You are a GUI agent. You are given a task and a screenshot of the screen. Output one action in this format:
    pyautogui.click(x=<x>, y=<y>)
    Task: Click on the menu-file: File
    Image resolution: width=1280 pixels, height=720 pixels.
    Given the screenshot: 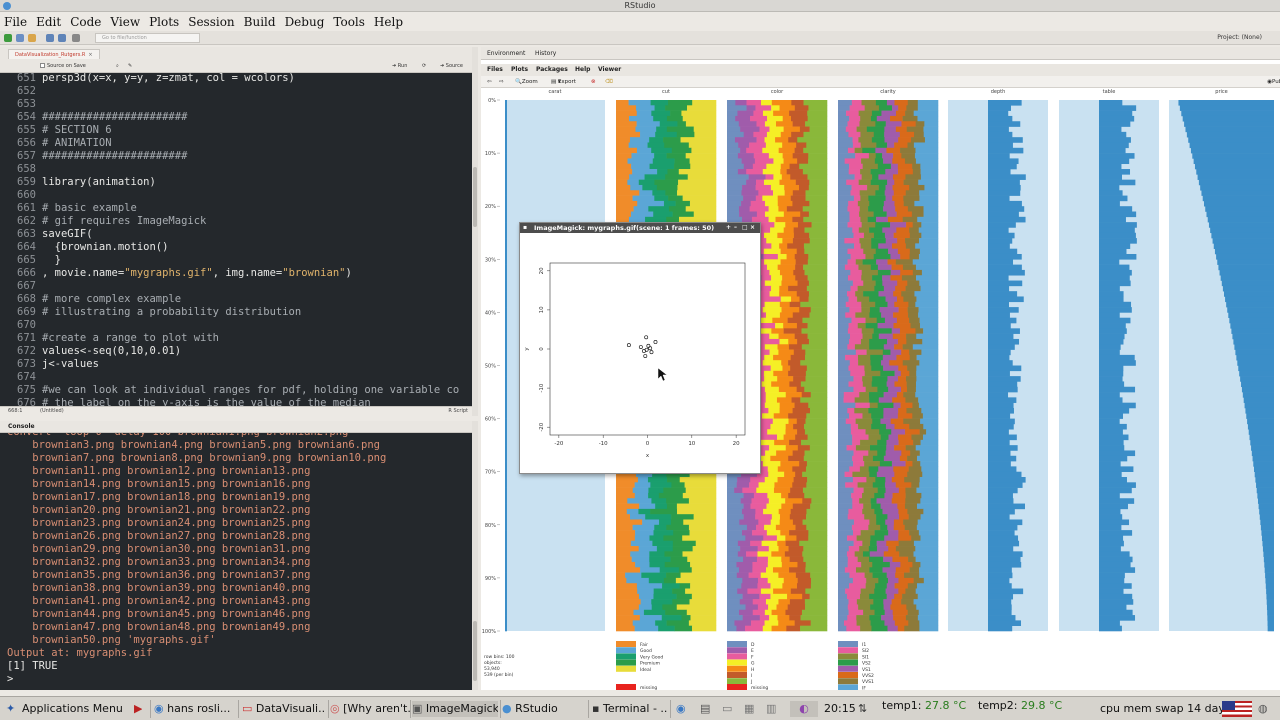 What is the action you would take?
    pyautogui.click(x=15, y=22)
    